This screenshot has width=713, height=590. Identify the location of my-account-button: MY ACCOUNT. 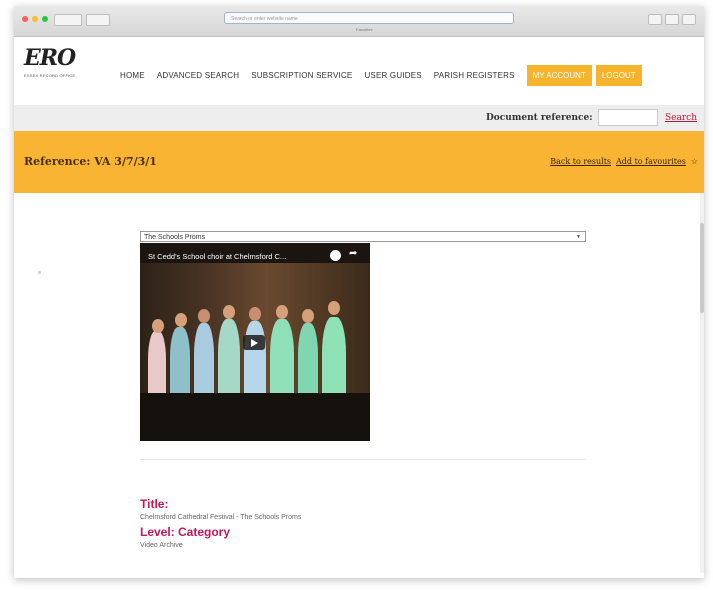
(559, 75).